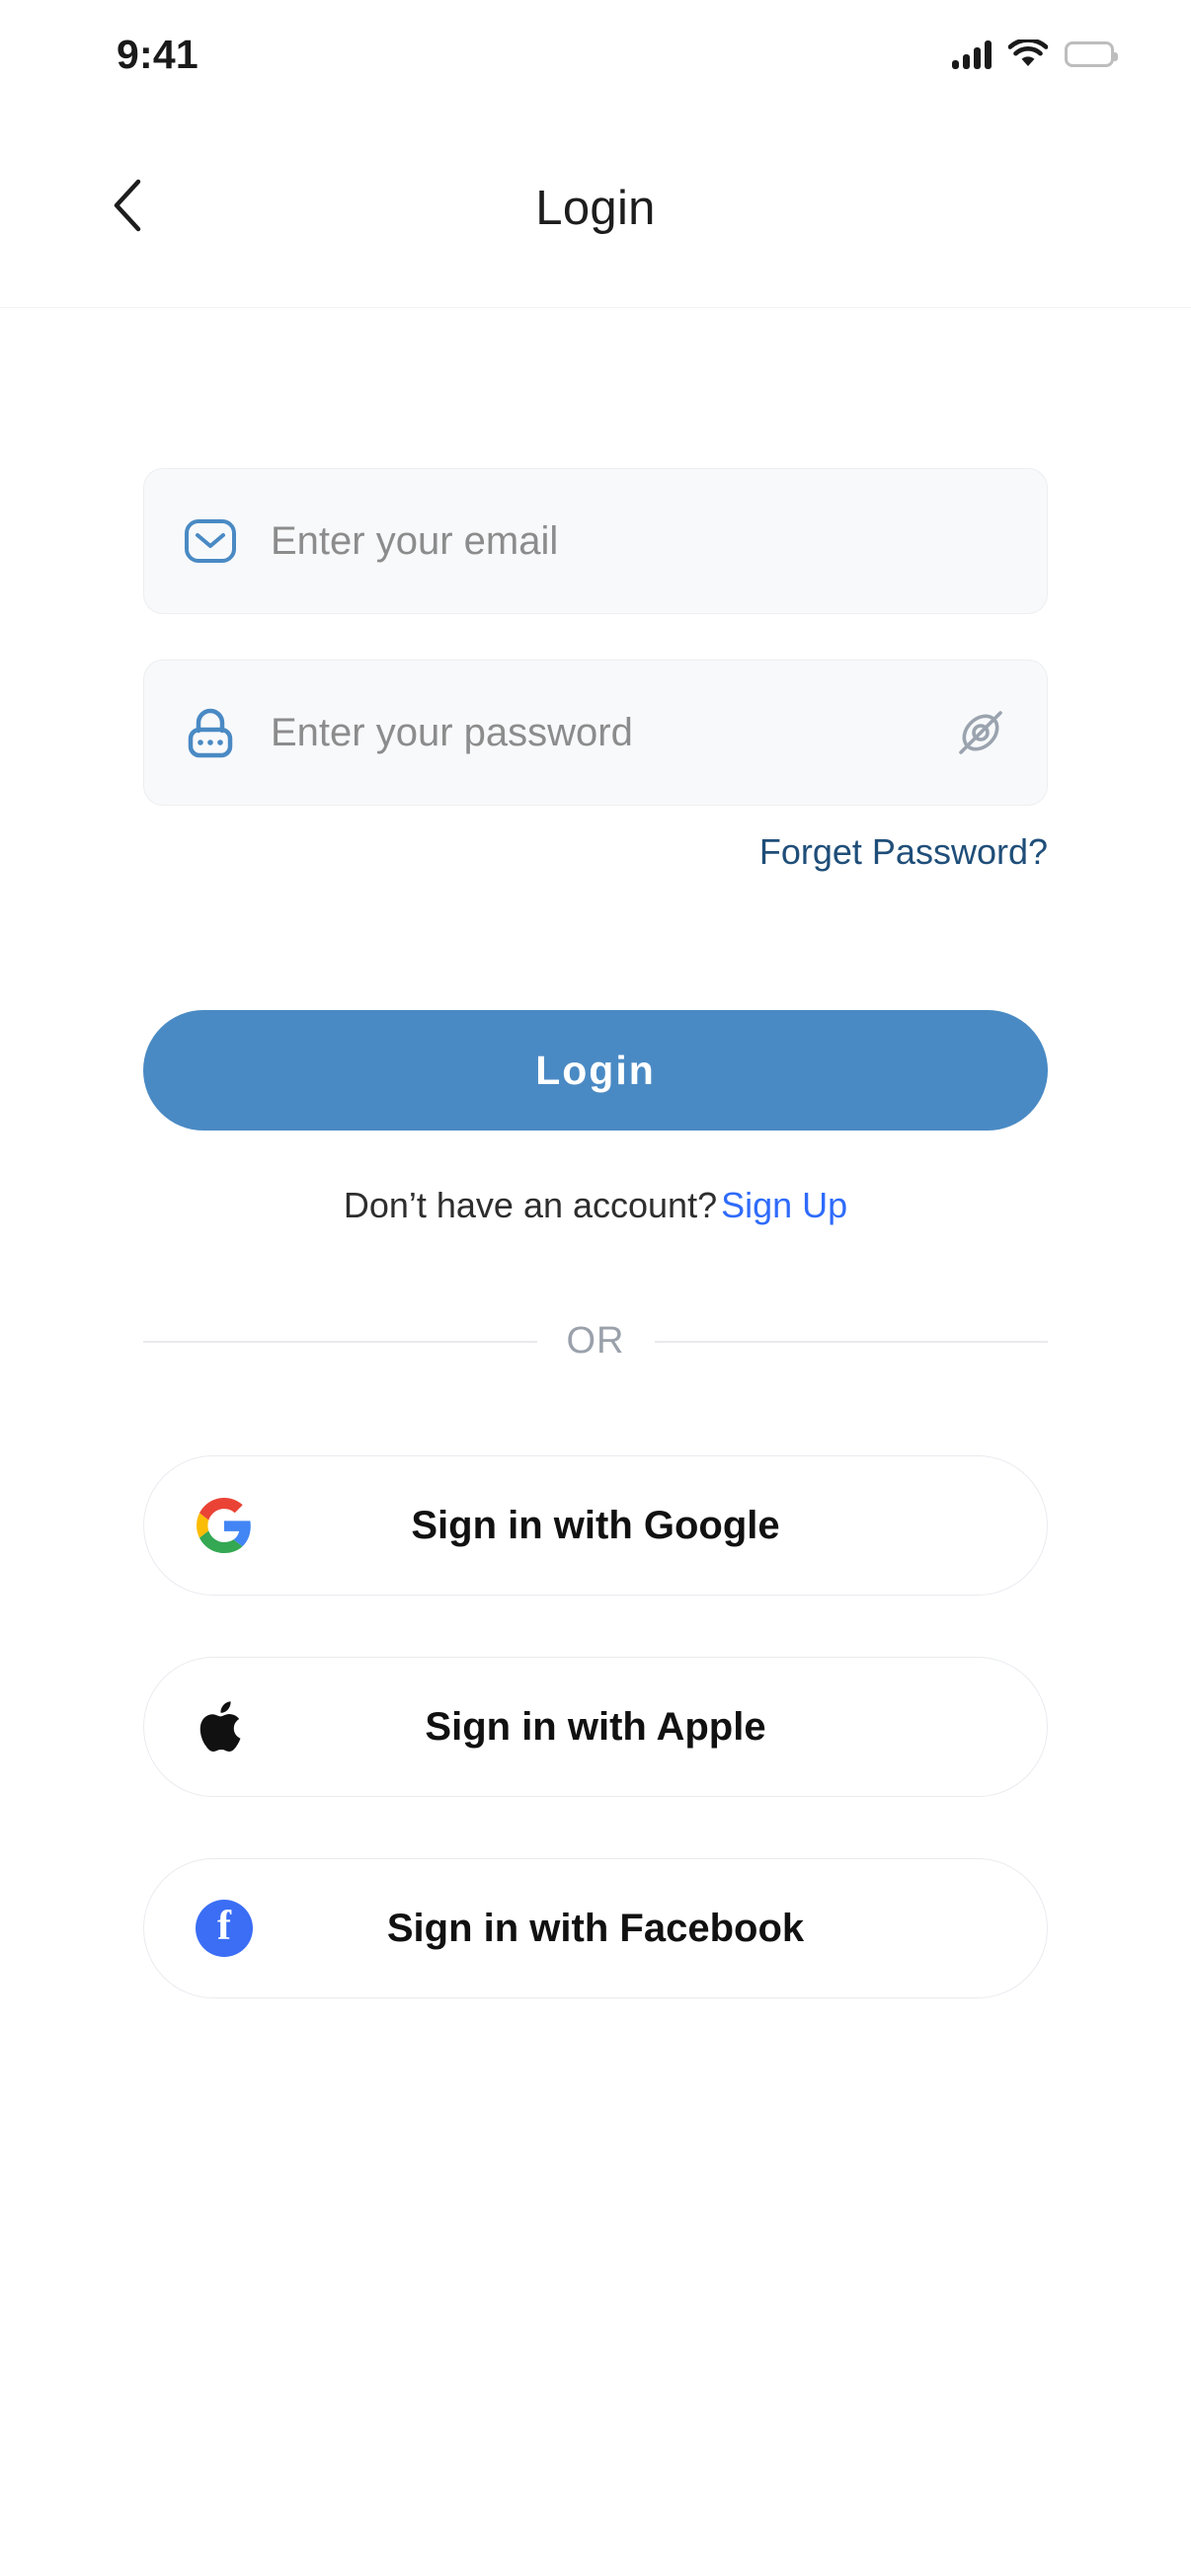 The image size is (1191, 2576). What do you see at coordinates (595, 1070) in the screenshot?
I see `login-button: Login` at bounding box center [595, 1070].